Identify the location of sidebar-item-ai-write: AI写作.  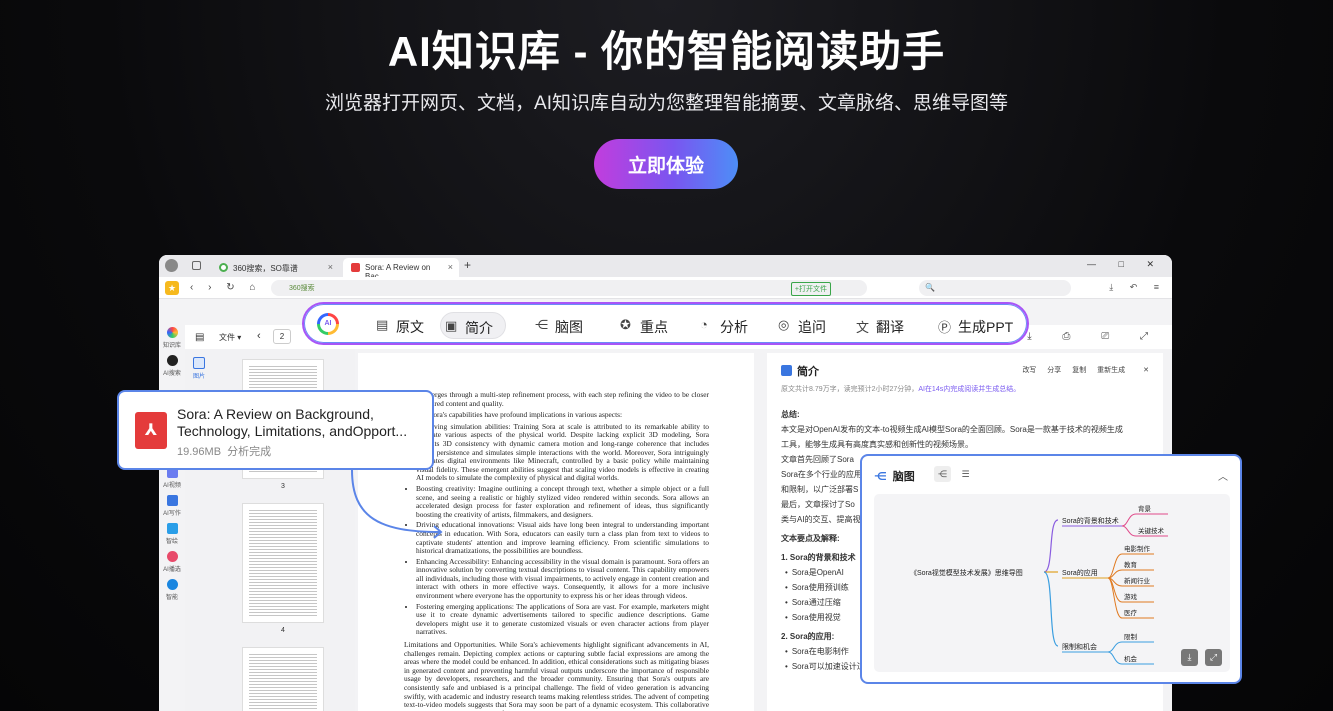
(172, 506).